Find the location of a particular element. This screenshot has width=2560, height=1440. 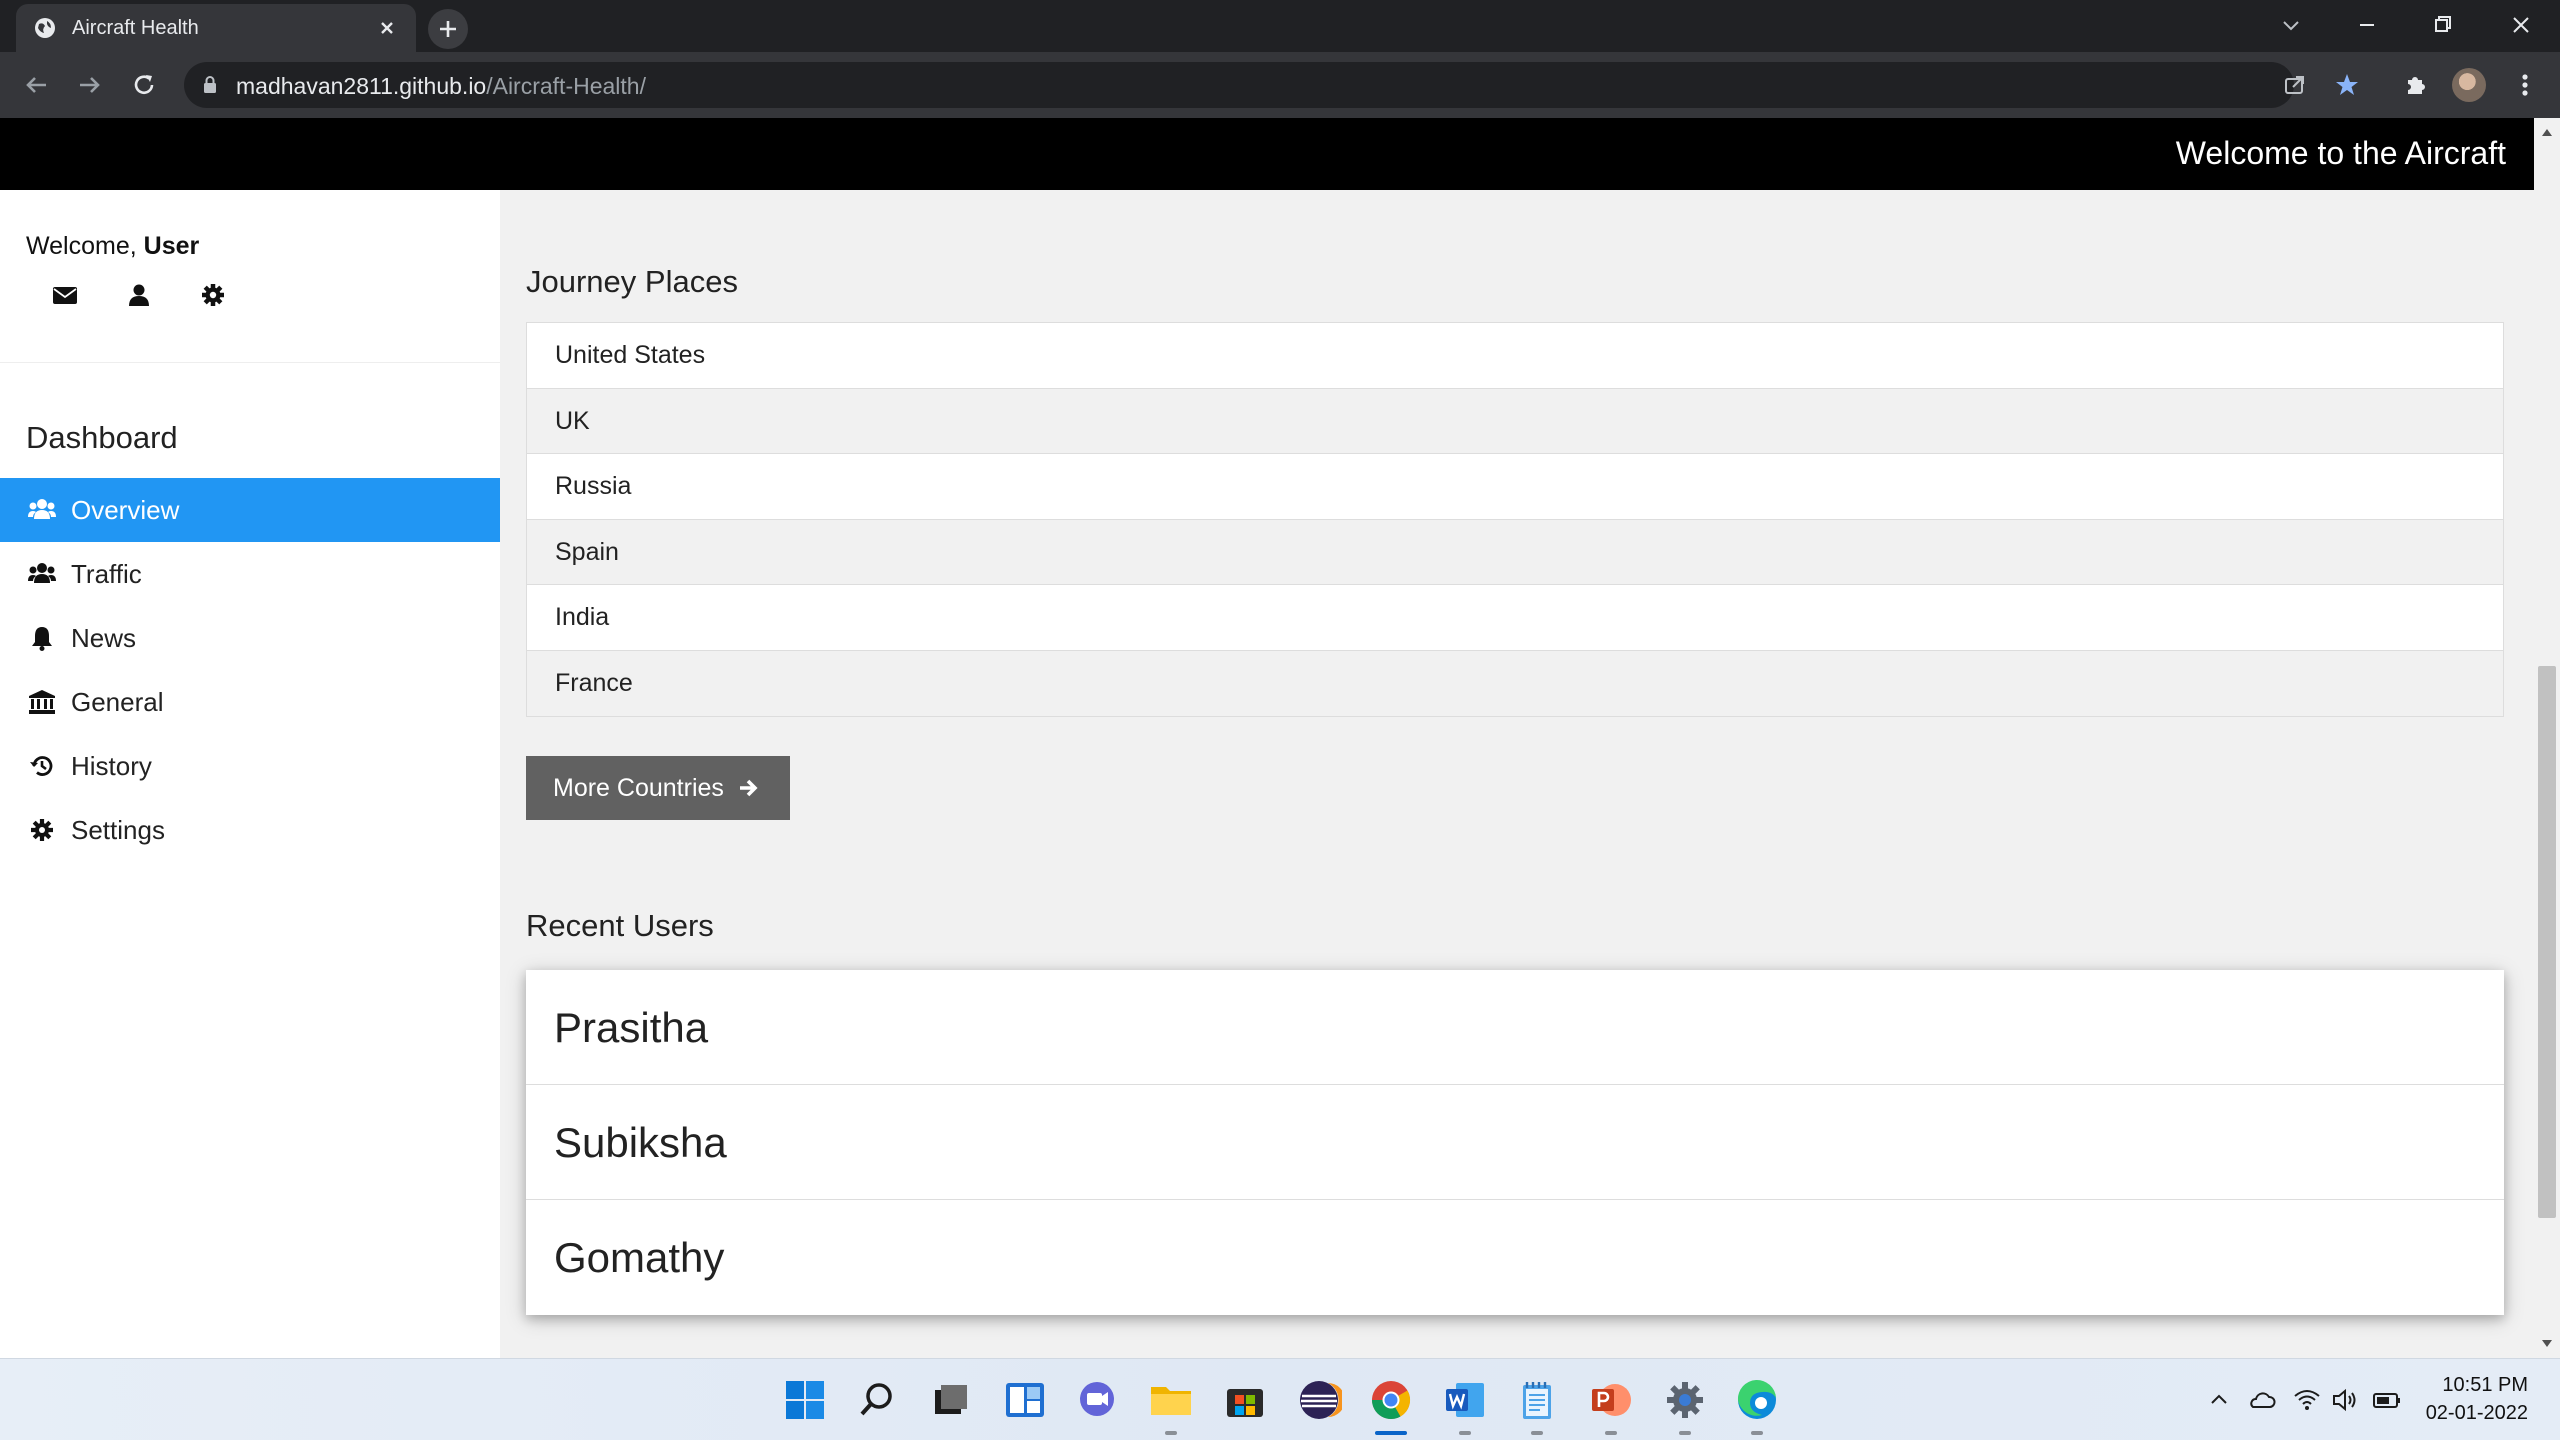

sidebar-item-label: History is located at coordinates (111, 766).